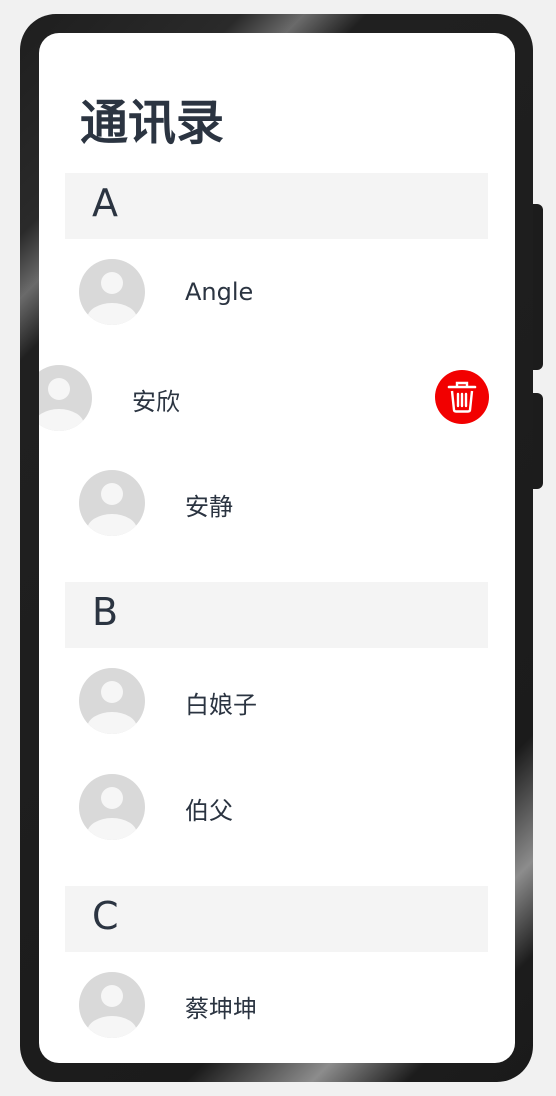  I want to click on section-letter: C, so click(105, 916).